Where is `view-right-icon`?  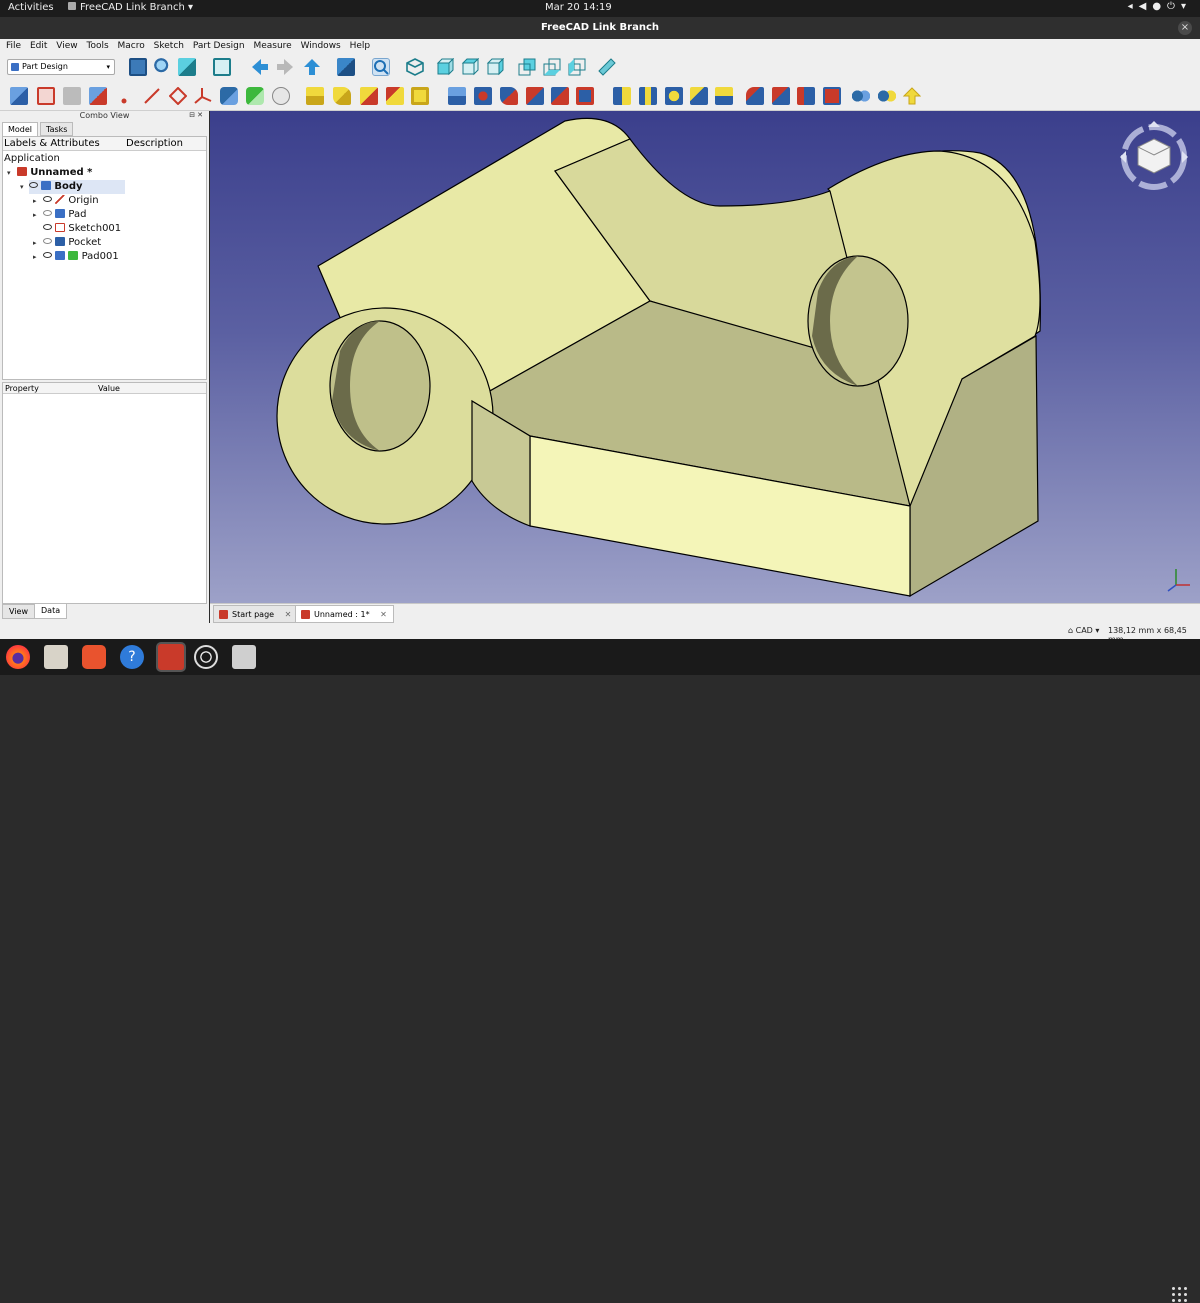 view-right-icon is located at coordinates (495, 66).